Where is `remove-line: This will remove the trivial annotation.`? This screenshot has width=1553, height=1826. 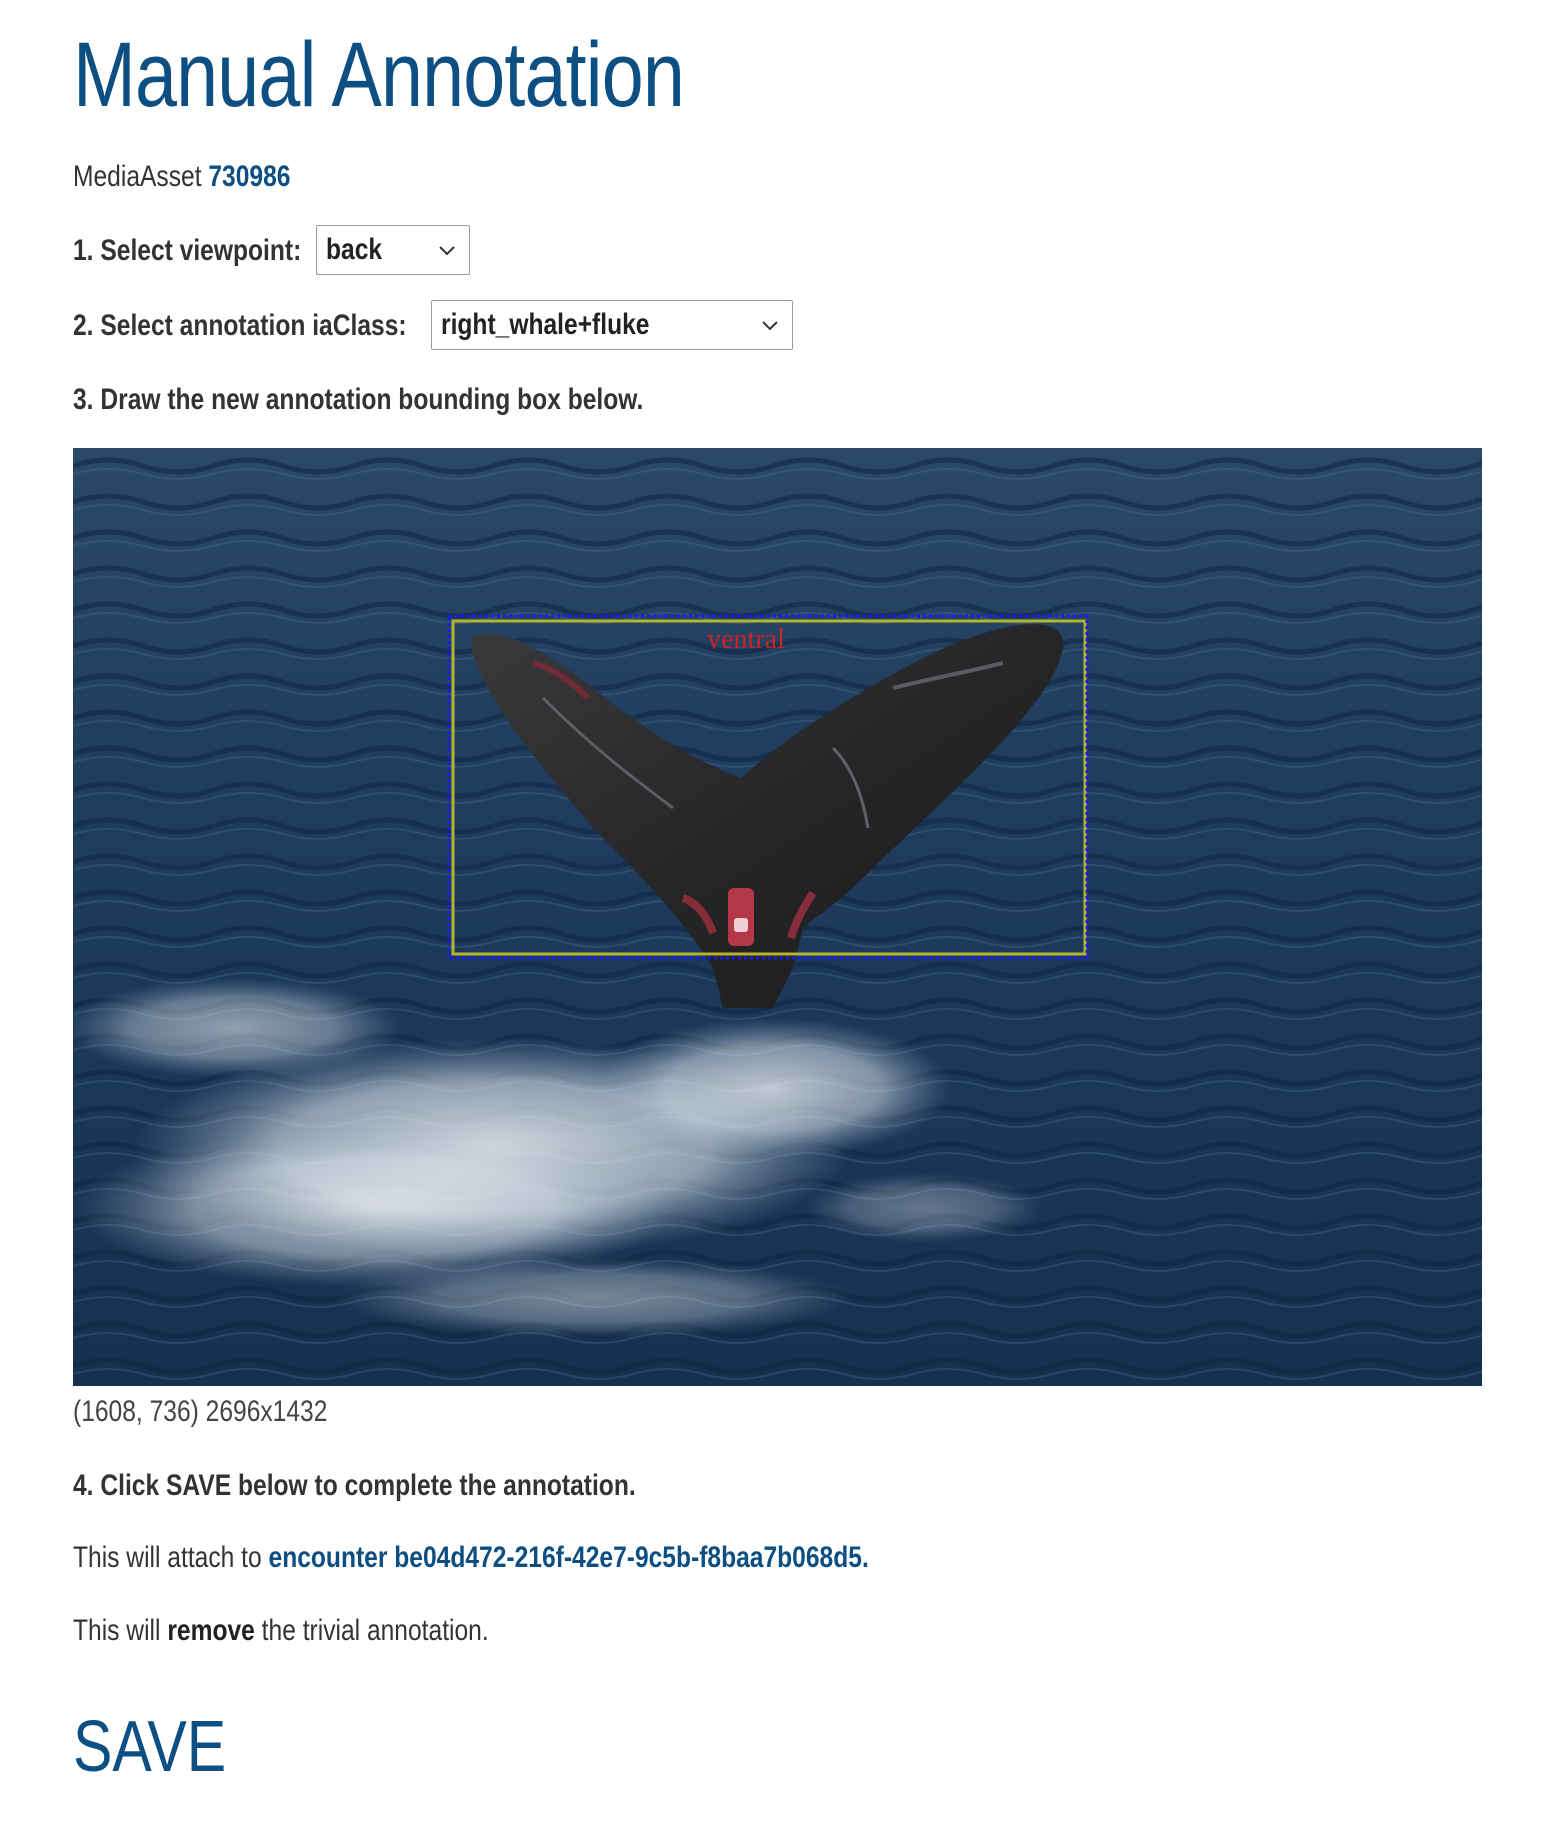 remove-line: This will remove the trivial annotation. is located at coordinates (281, 1631).